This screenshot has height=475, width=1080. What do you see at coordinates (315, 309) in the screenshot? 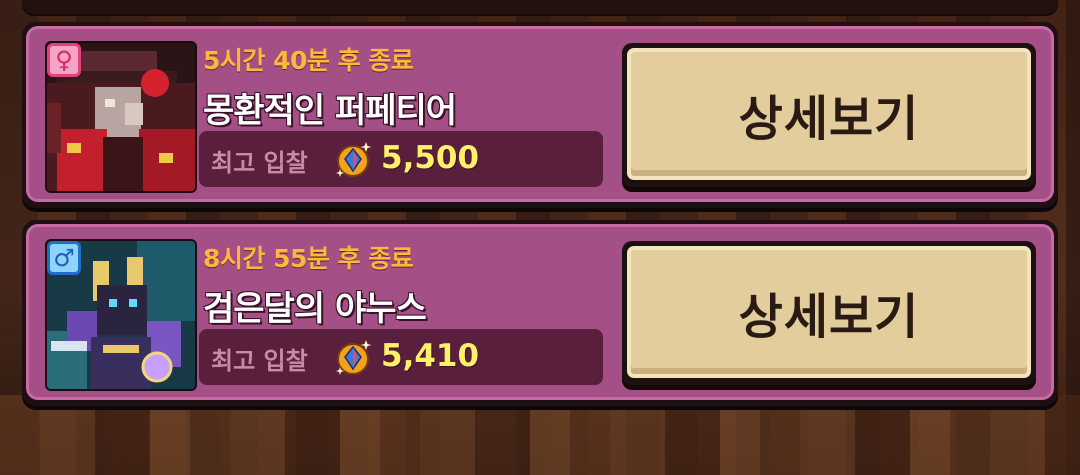
I see `character-name: 검은달의 야누스` at bounding box center [315, 309].